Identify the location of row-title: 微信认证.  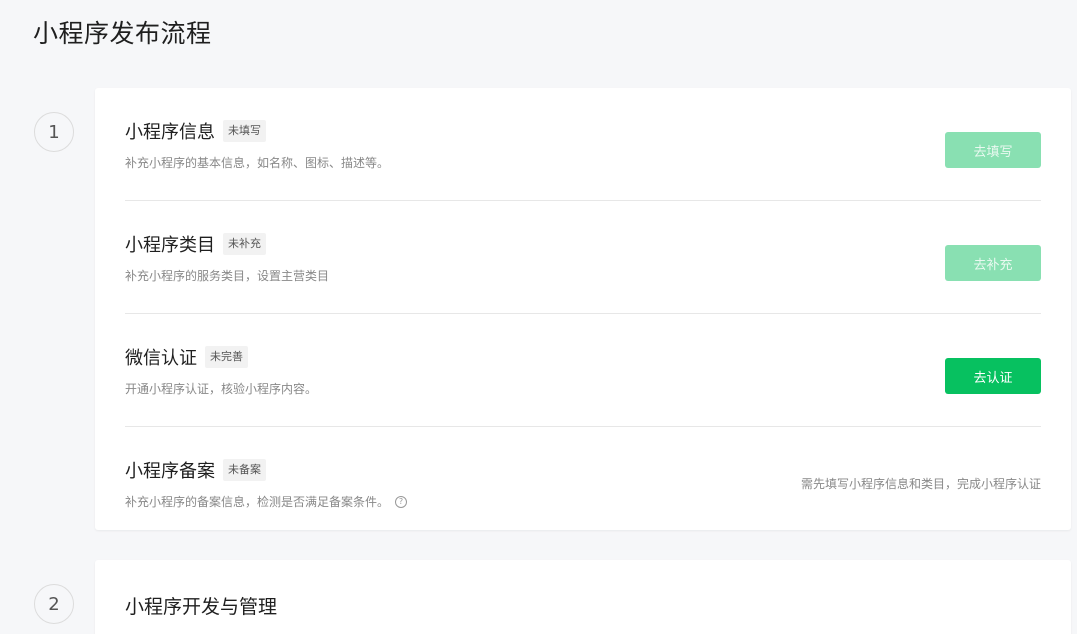
(161, 358).